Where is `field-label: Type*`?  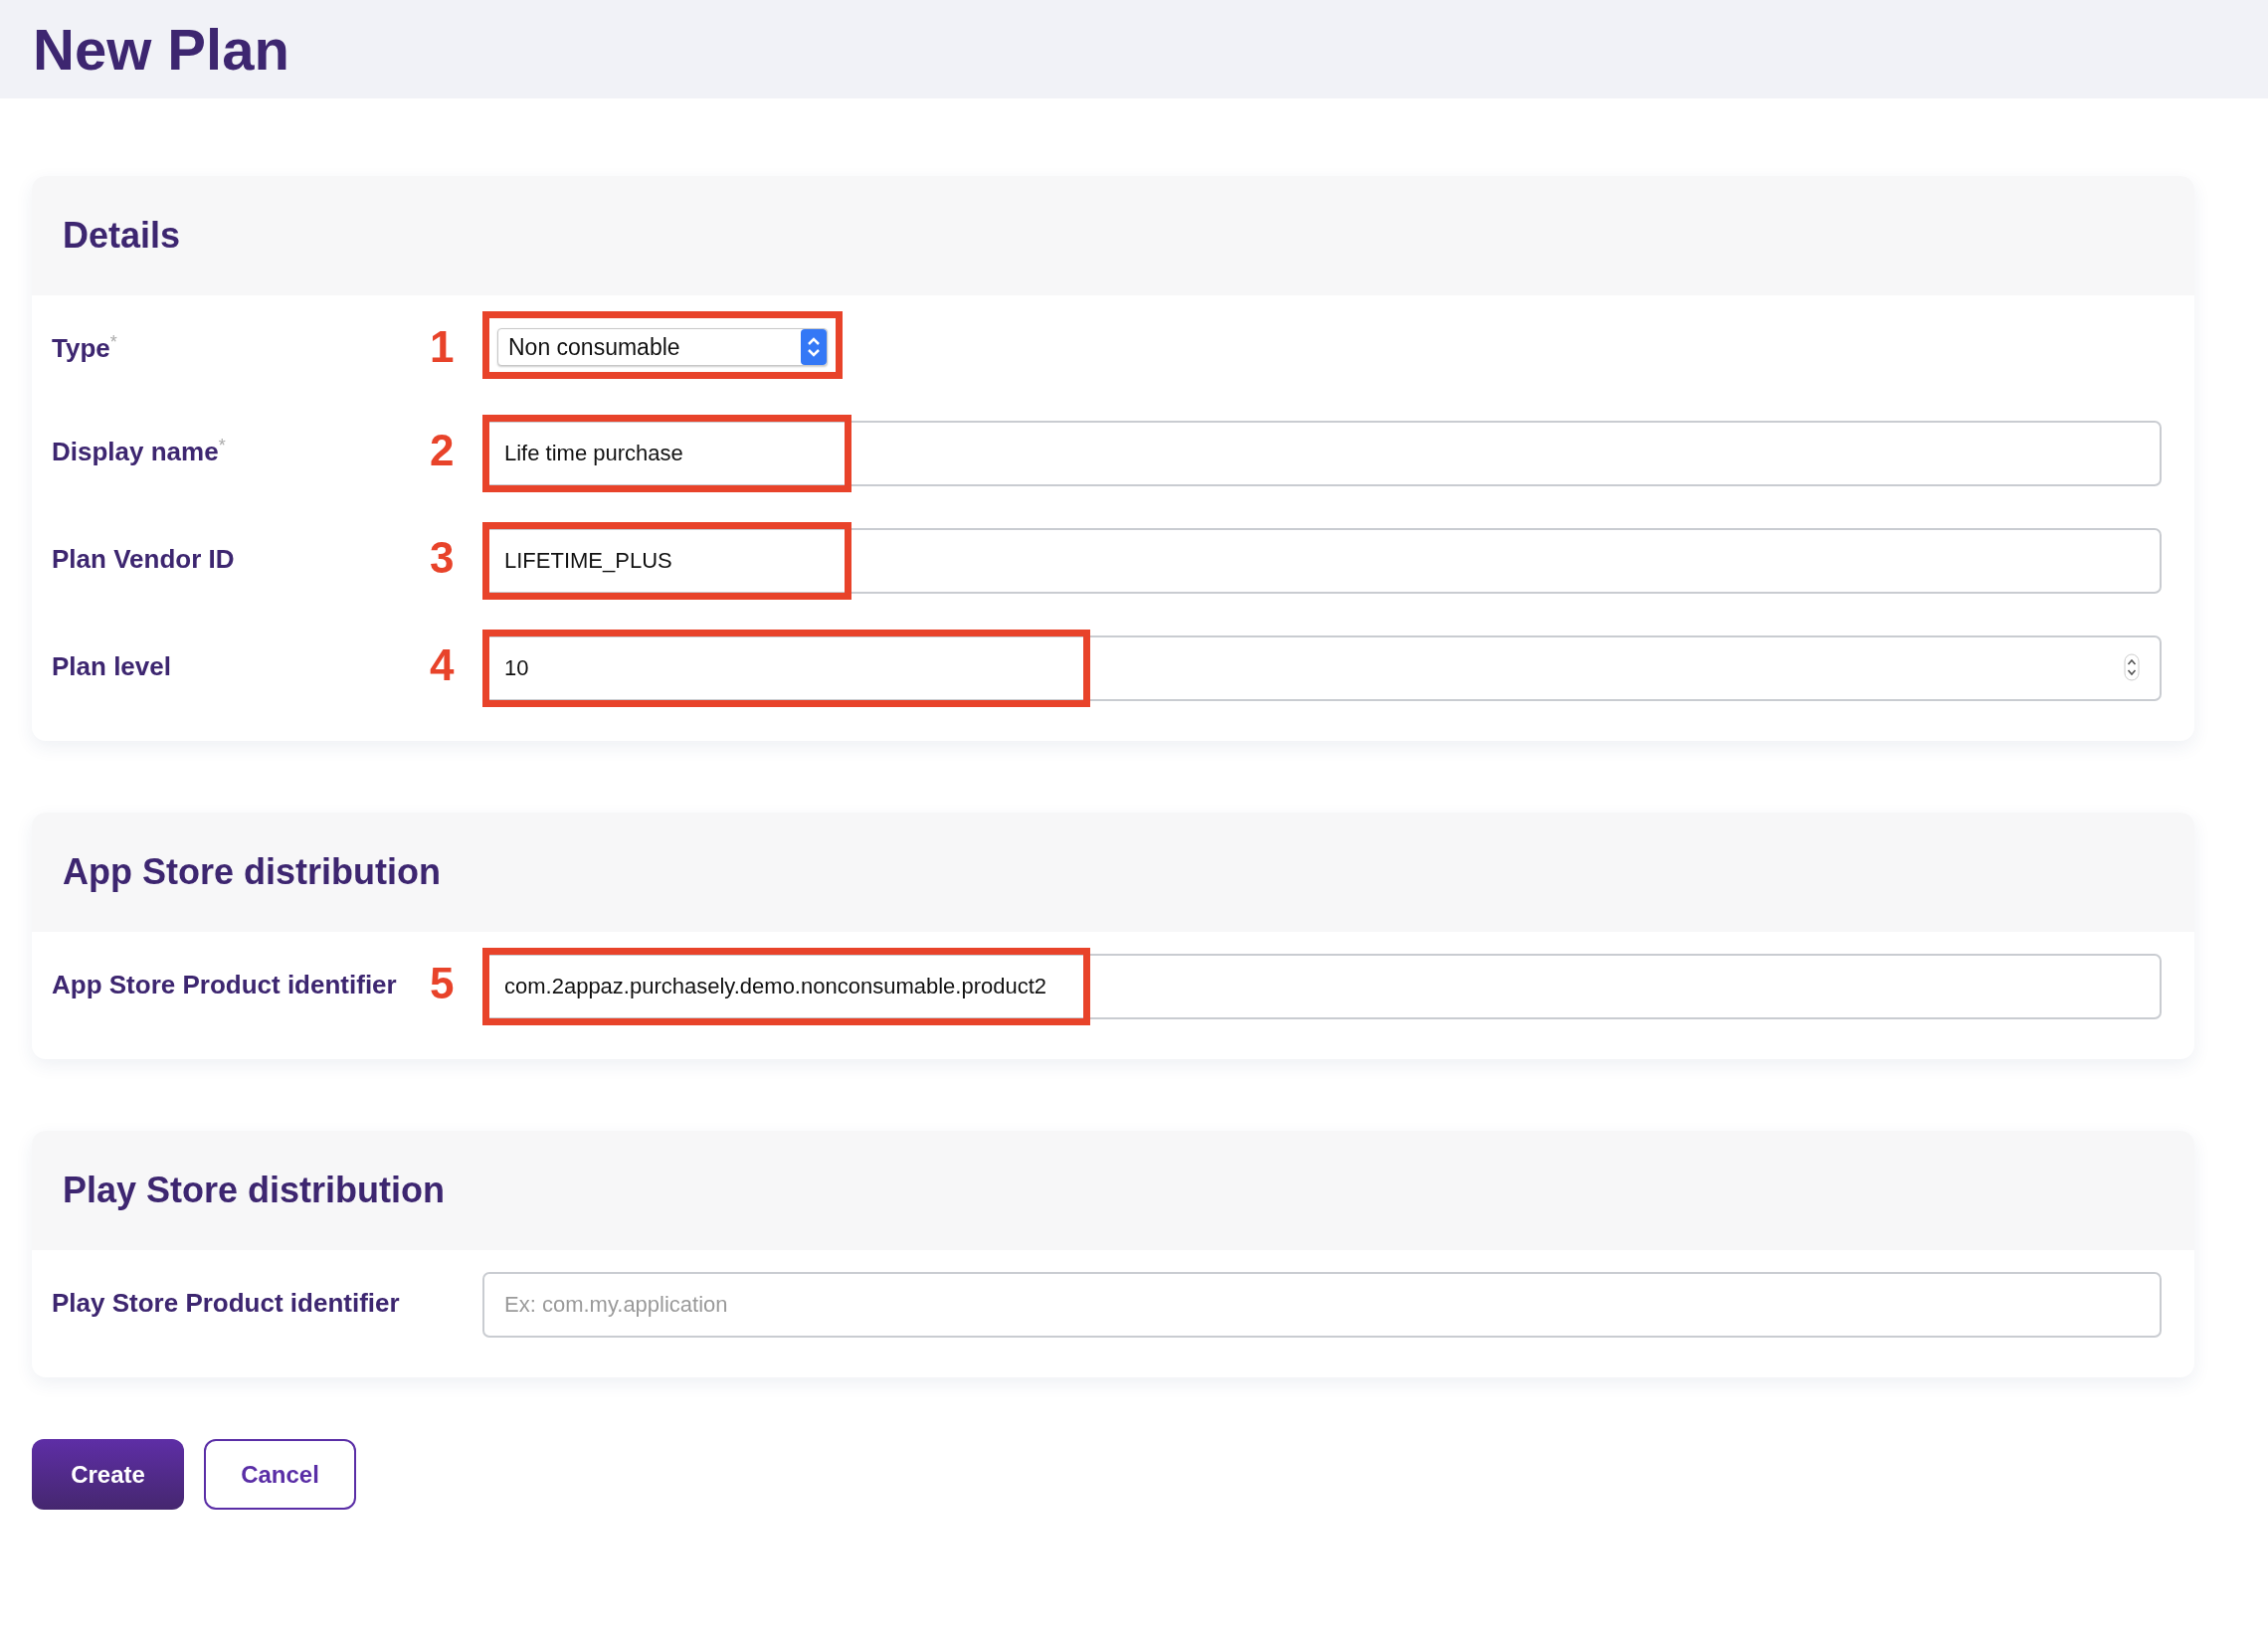
field-label: Type* is located at coordinates (84, 348).